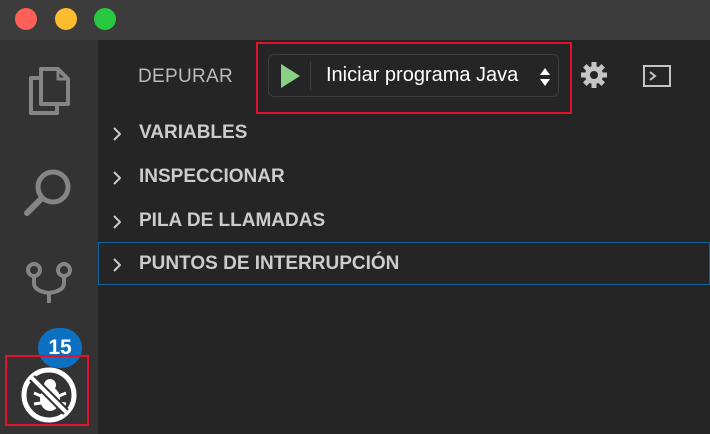 The width and height of the screenshot is (710, 434). I want to click on activity-source-control, so click(49, 283).